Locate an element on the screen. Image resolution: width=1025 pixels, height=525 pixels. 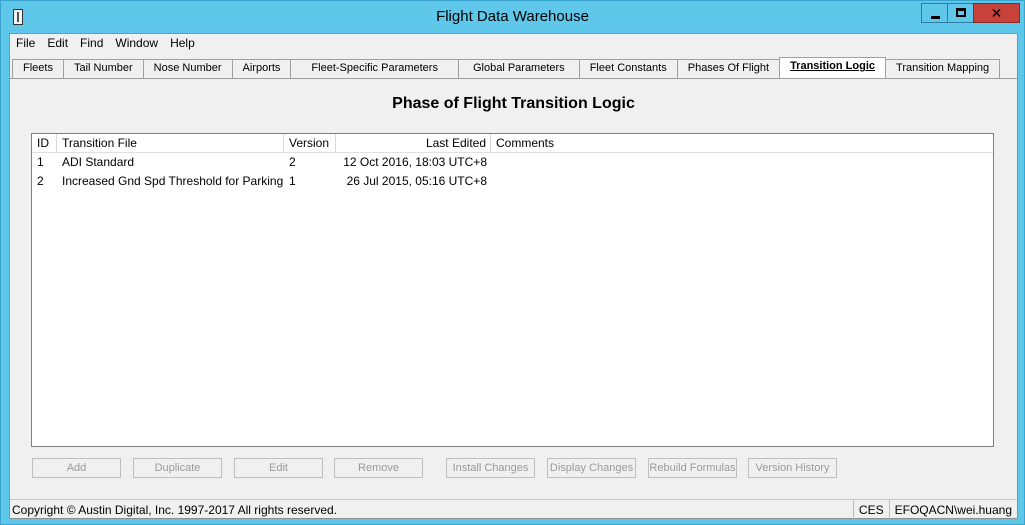
tab-fleet-constants: Fleet Constants is located at coordinates (628, 68).